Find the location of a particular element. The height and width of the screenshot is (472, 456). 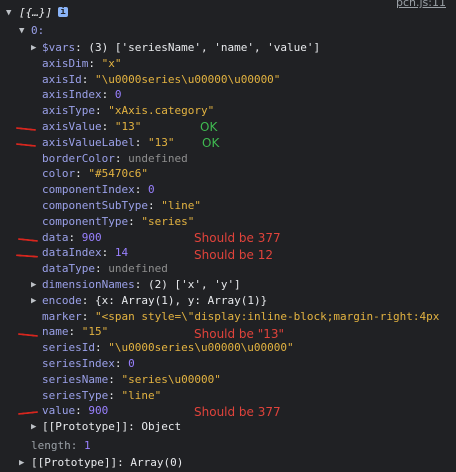

property-row: ▶ dimensionNames: (2) ['x', 'y'] is located at coordinates (136, 285).